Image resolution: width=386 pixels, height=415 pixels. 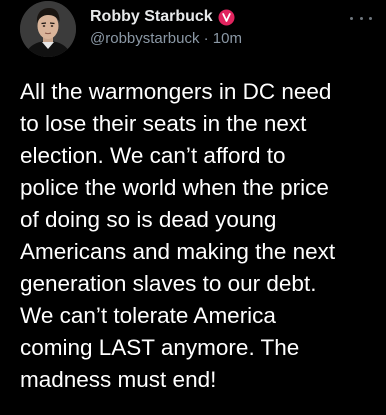 I want to click on name-row: Robby Starbuck, so click(x=162, y=17).